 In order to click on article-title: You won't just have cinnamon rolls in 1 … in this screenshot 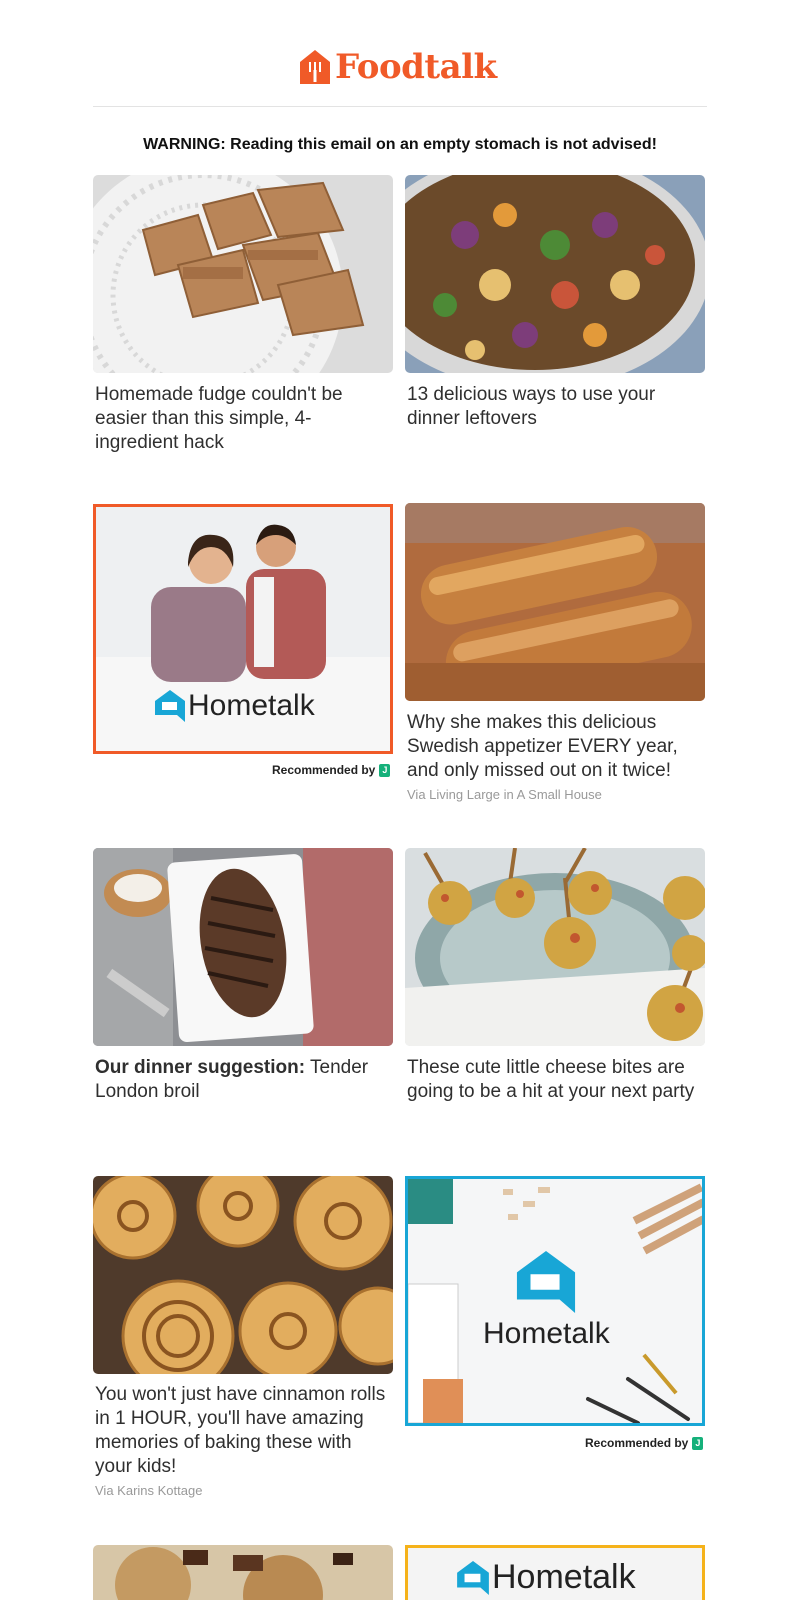, I will do `click(244, 1431)`.